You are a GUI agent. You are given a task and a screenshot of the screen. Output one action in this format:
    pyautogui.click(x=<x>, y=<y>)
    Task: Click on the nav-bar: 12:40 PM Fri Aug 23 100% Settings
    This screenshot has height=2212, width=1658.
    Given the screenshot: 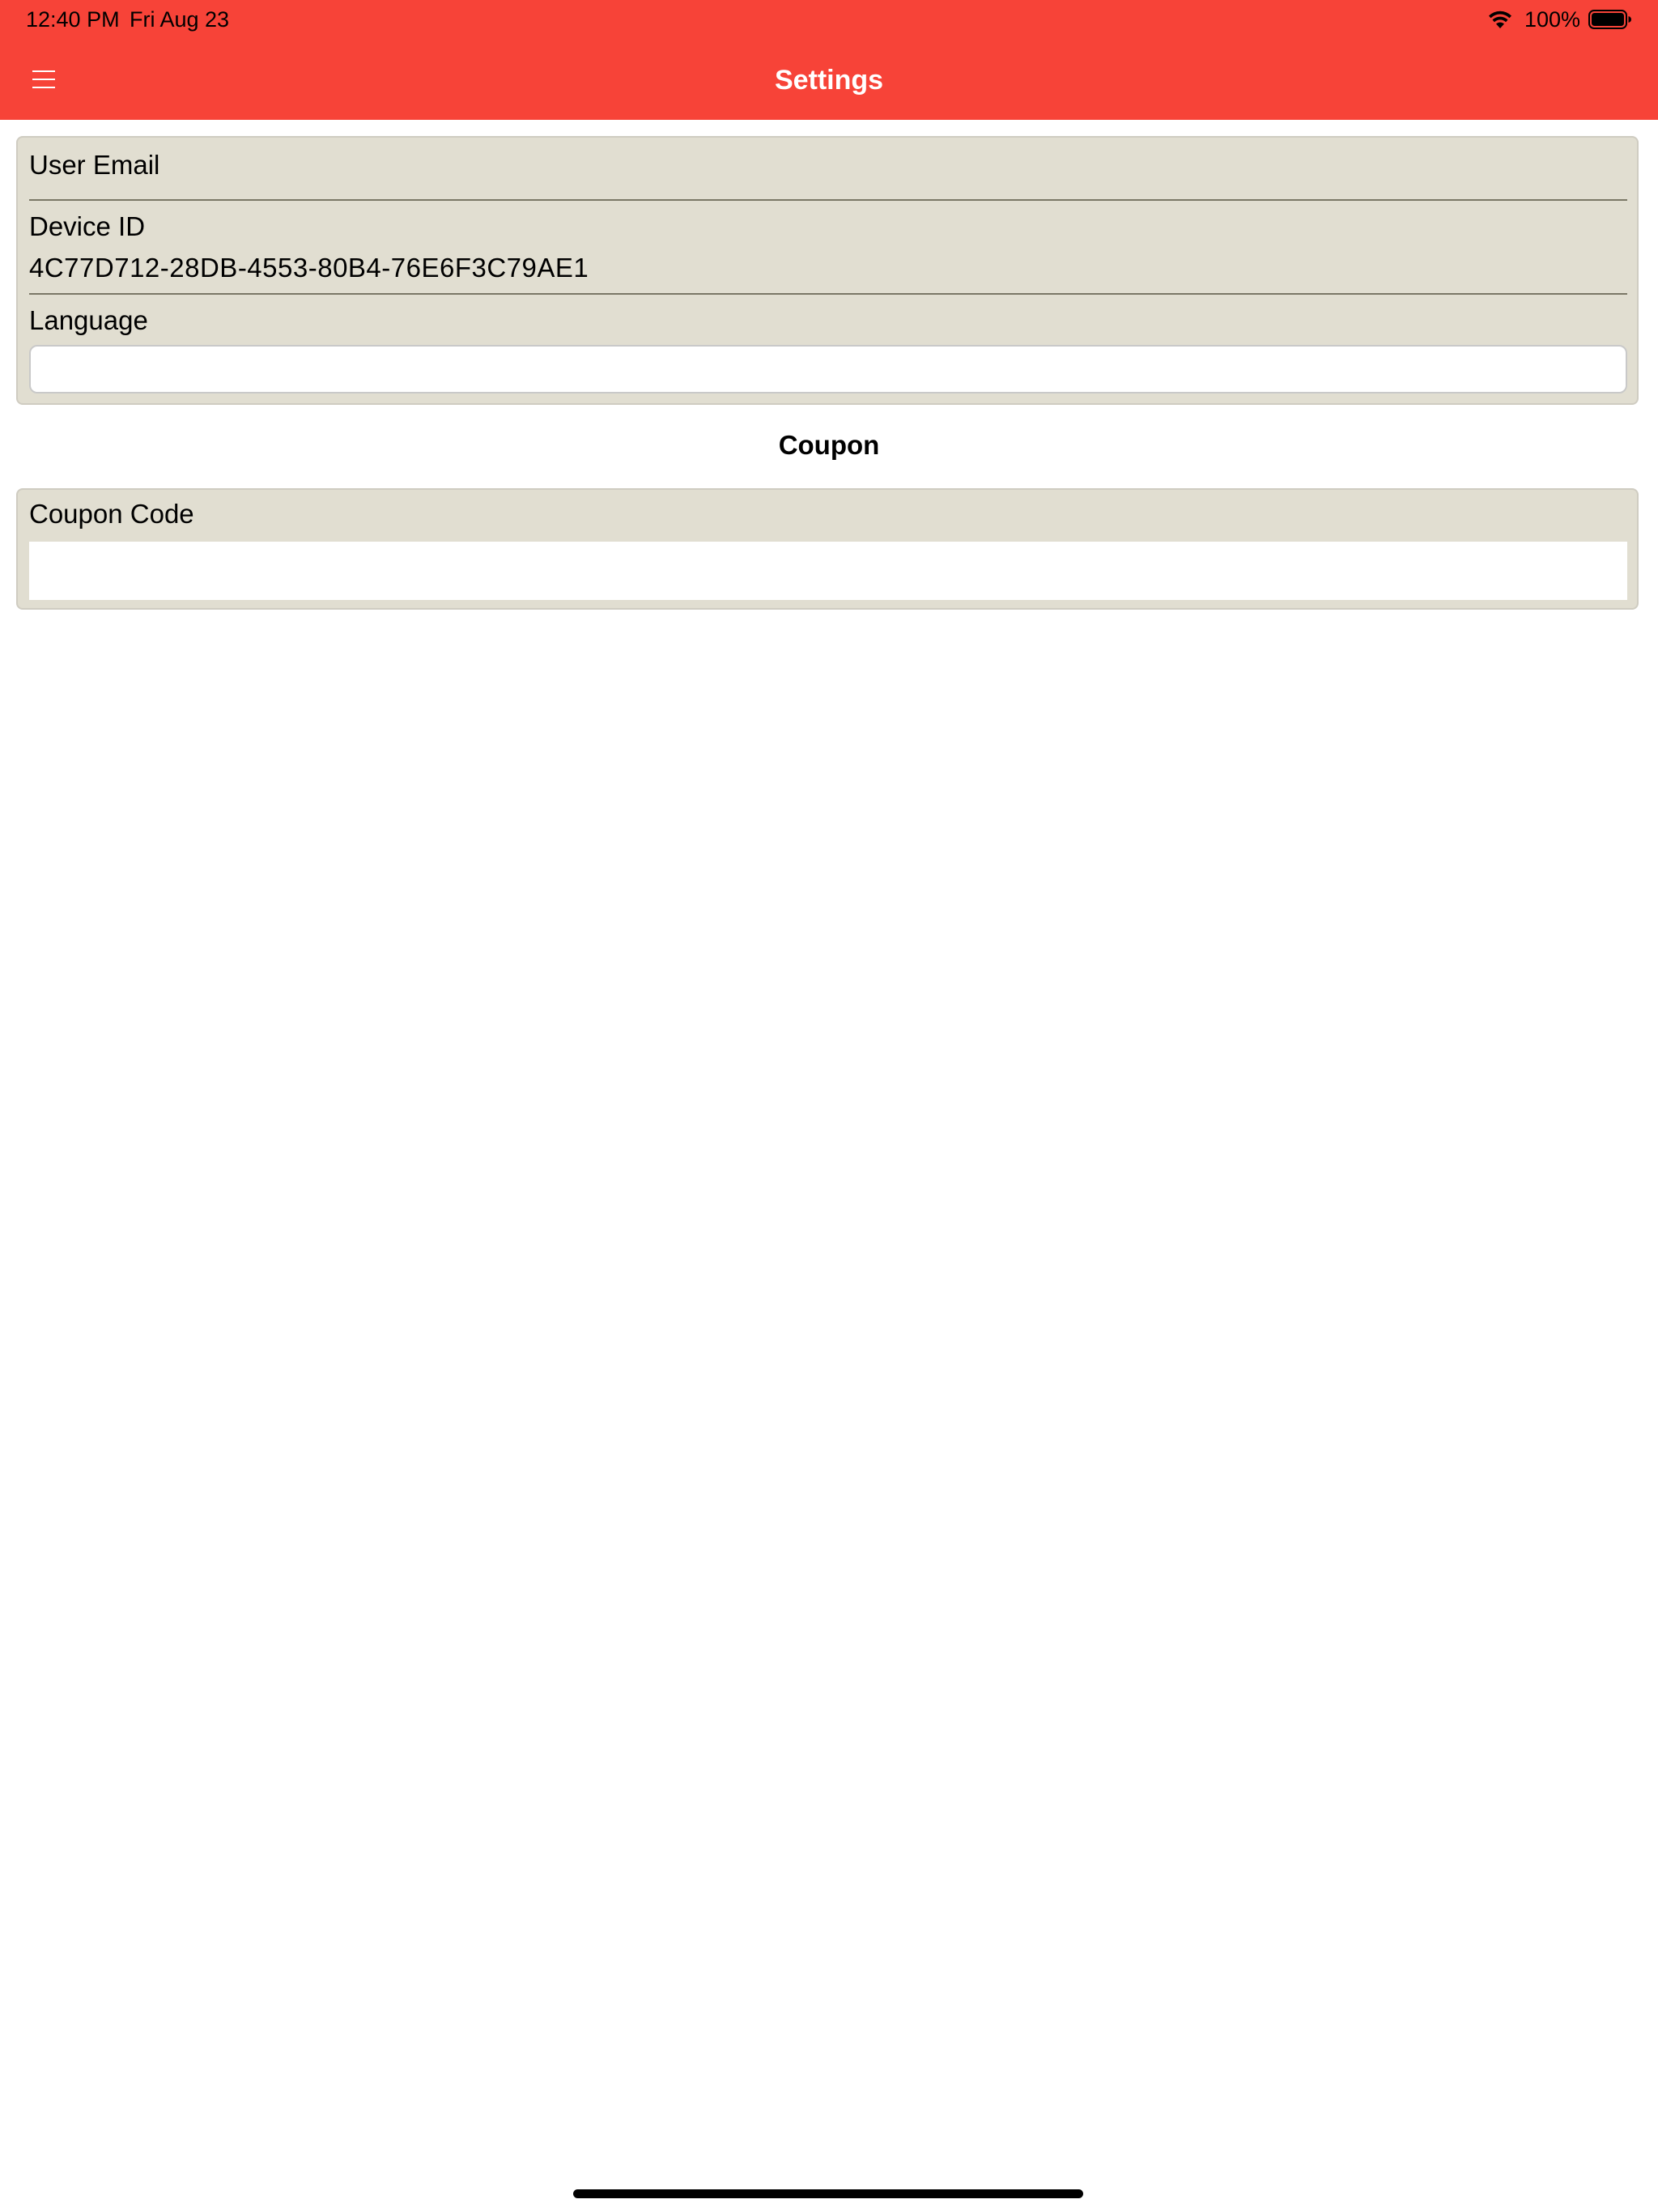 What is the action you would take?
    pyautogui.click(x=829, y=60)
    